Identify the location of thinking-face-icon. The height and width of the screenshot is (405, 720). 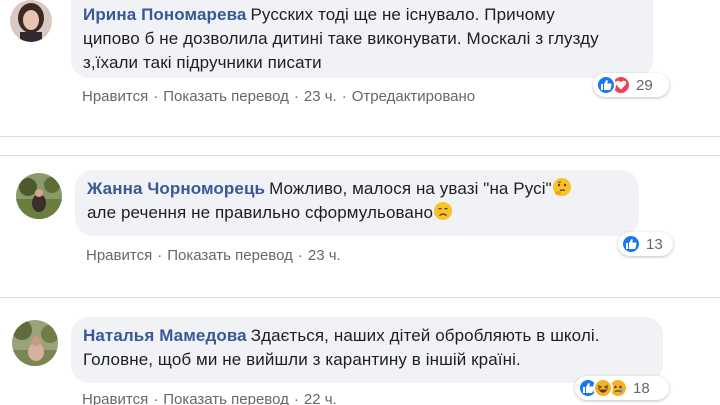
(561, 187).